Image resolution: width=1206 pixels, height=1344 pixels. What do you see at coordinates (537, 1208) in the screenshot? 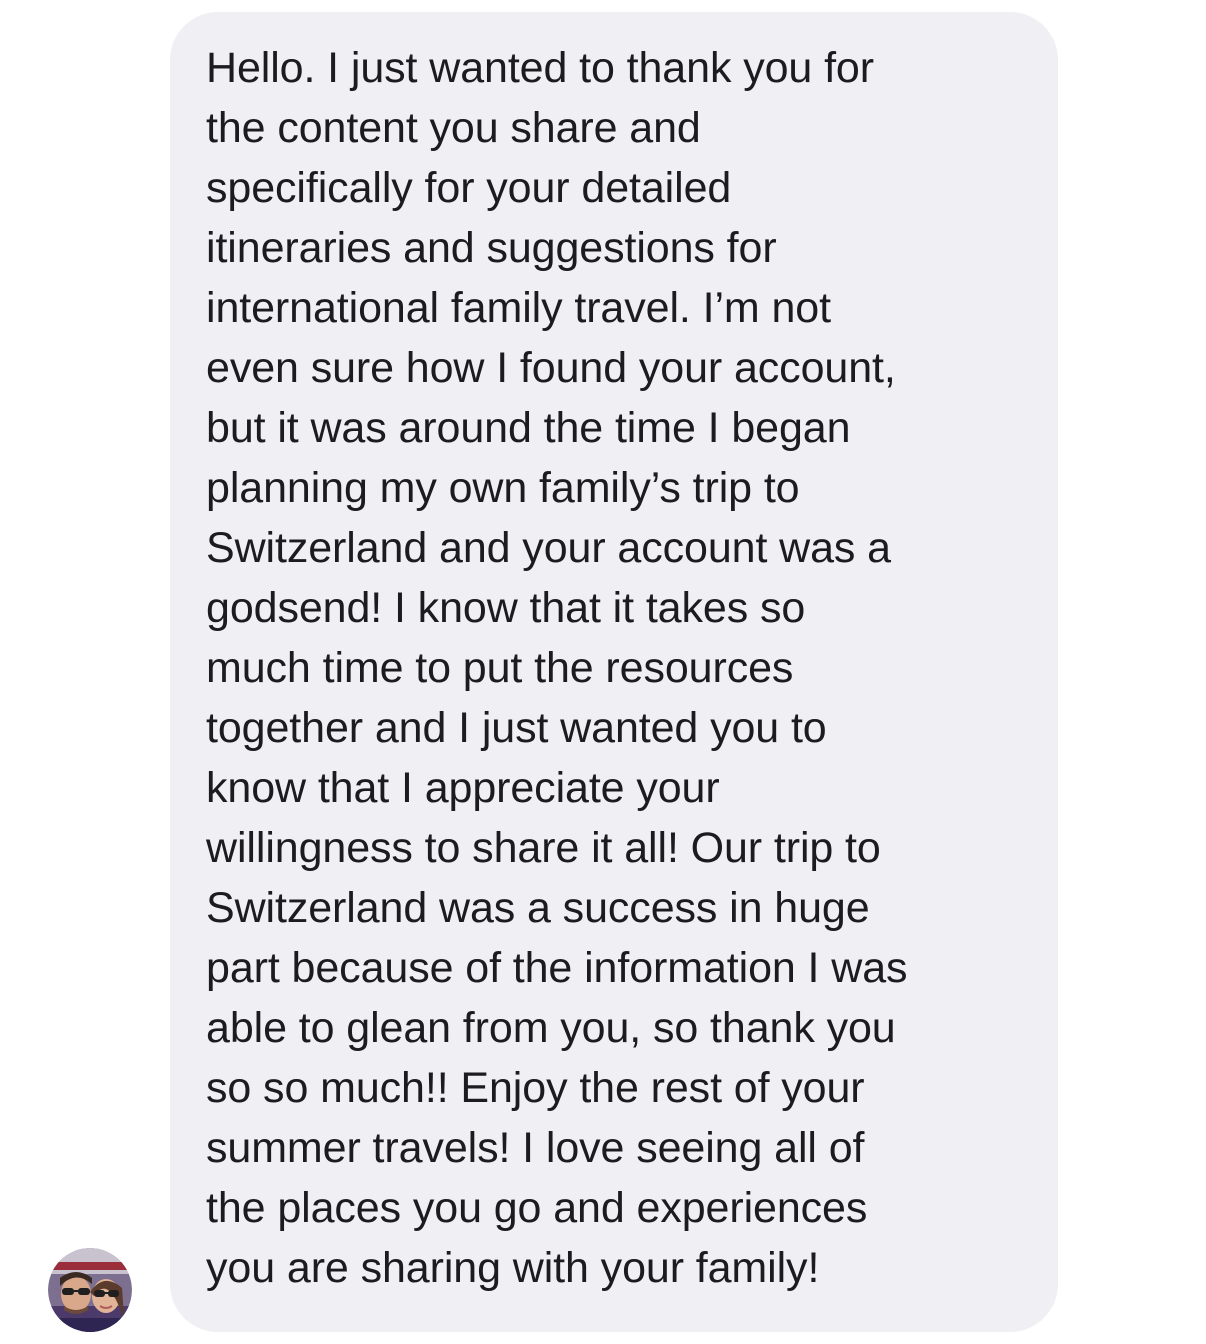
I see `message-text-line: the places you go and experiences` at bounding box center [537, 1208].